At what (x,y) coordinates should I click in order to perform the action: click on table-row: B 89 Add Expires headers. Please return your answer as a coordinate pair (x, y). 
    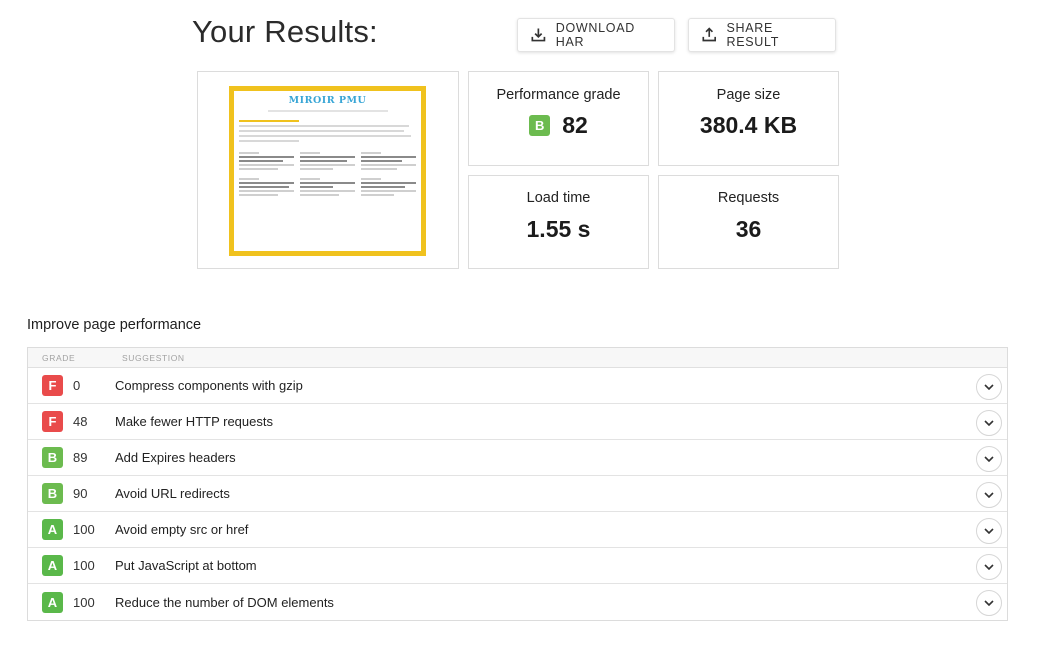
    Looking at the image, I should click on (517, 458).